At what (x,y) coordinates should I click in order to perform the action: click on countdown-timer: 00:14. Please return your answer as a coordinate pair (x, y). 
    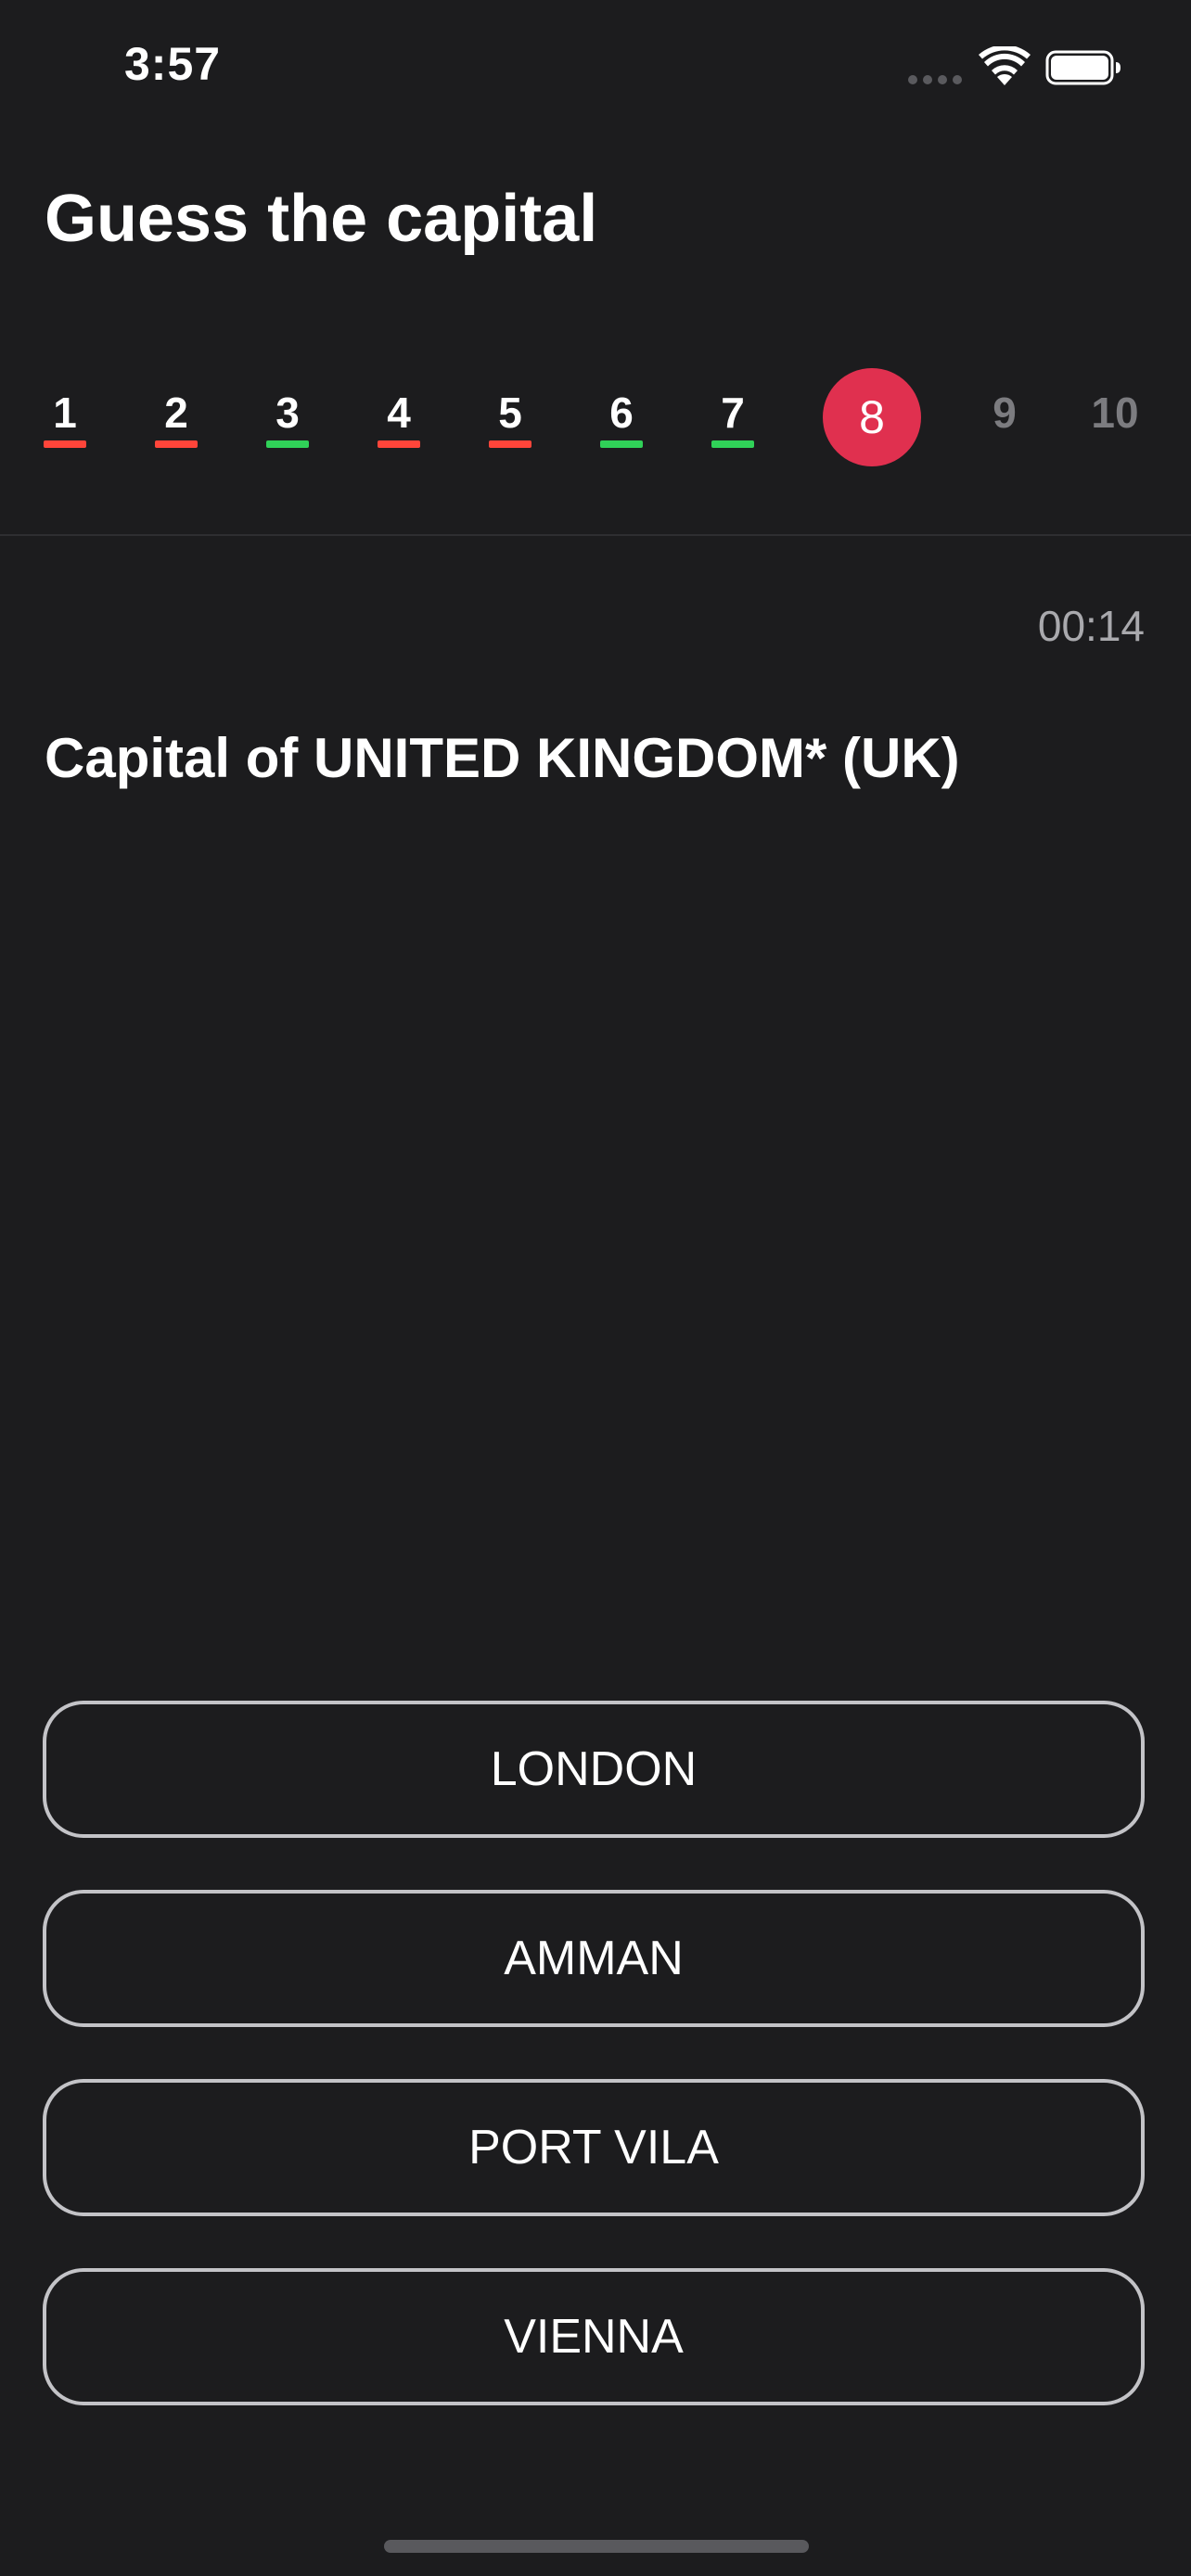
    Looking at the image, I should click on (1091, 626).